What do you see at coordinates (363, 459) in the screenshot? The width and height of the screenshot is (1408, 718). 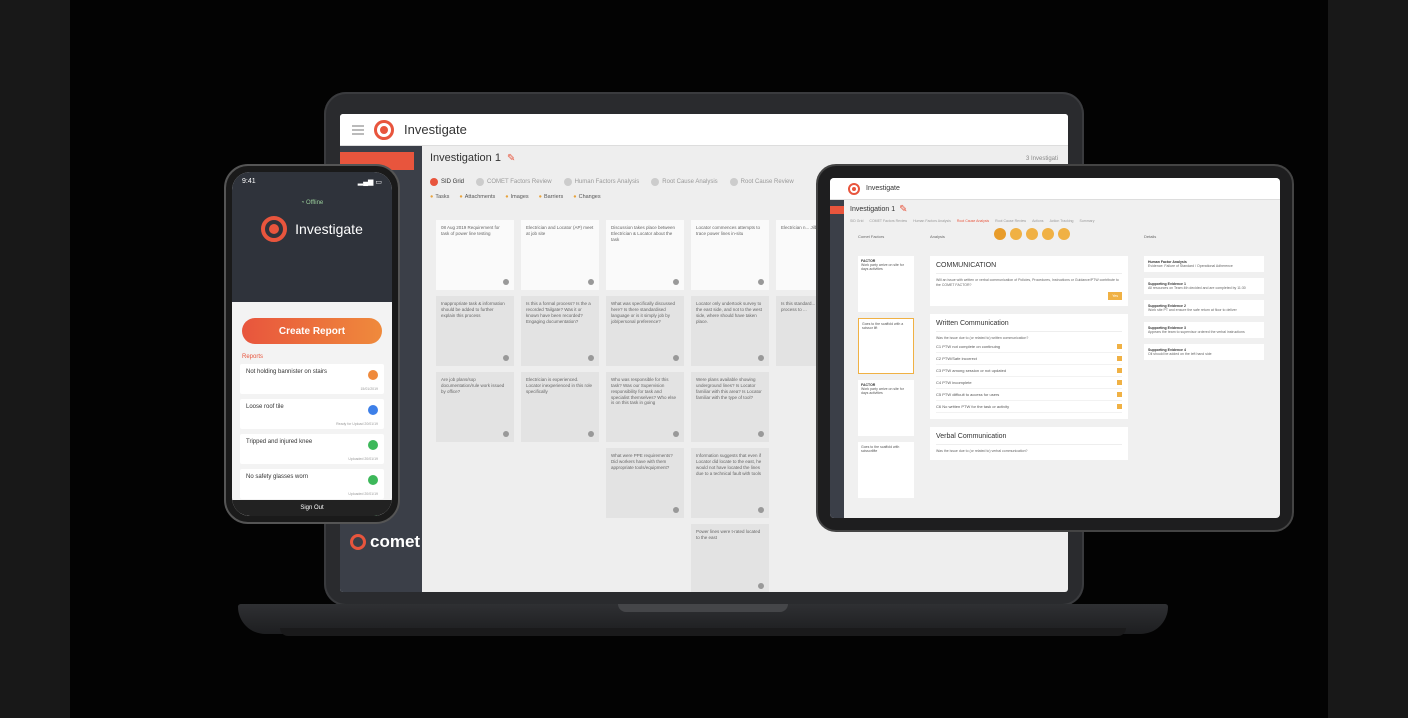 I see `report-date: Uploaded 20/01/19` at bounding box center [363, 459].